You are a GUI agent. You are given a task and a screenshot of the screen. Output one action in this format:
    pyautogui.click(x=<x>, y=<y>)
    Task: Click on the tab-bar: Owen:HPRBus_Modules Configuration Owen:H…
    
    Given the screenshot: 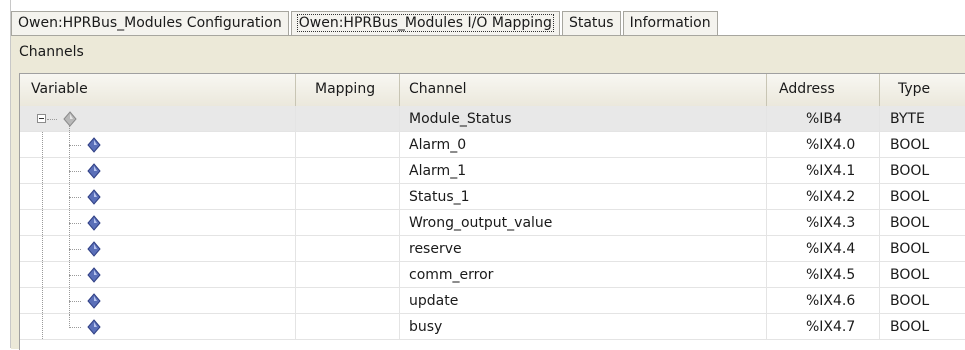 What is the action you would take?
    pyautogui.click(x=488, y=22)
    